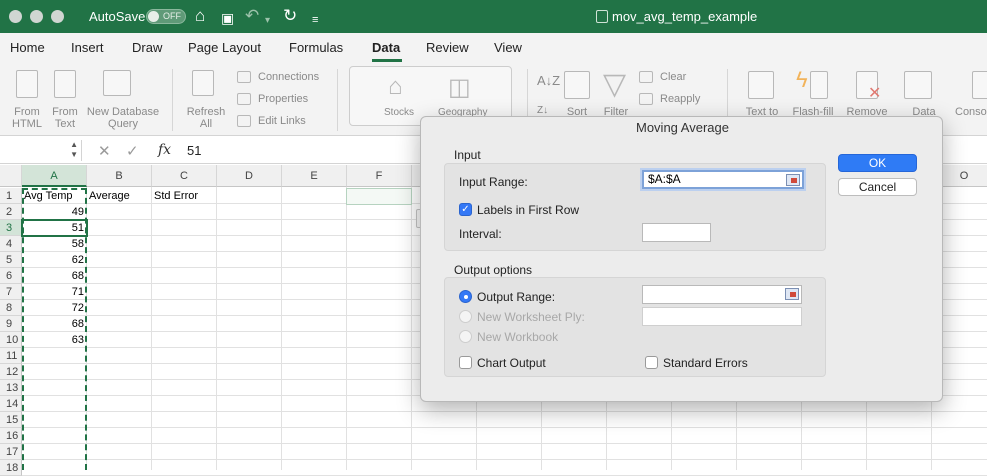 The width and height of the screenshot is (987, 476). What do you see at coordinates (11, 404) in the screenshot?
I see `row-header-14: 14` at bounding box center [11, 404].